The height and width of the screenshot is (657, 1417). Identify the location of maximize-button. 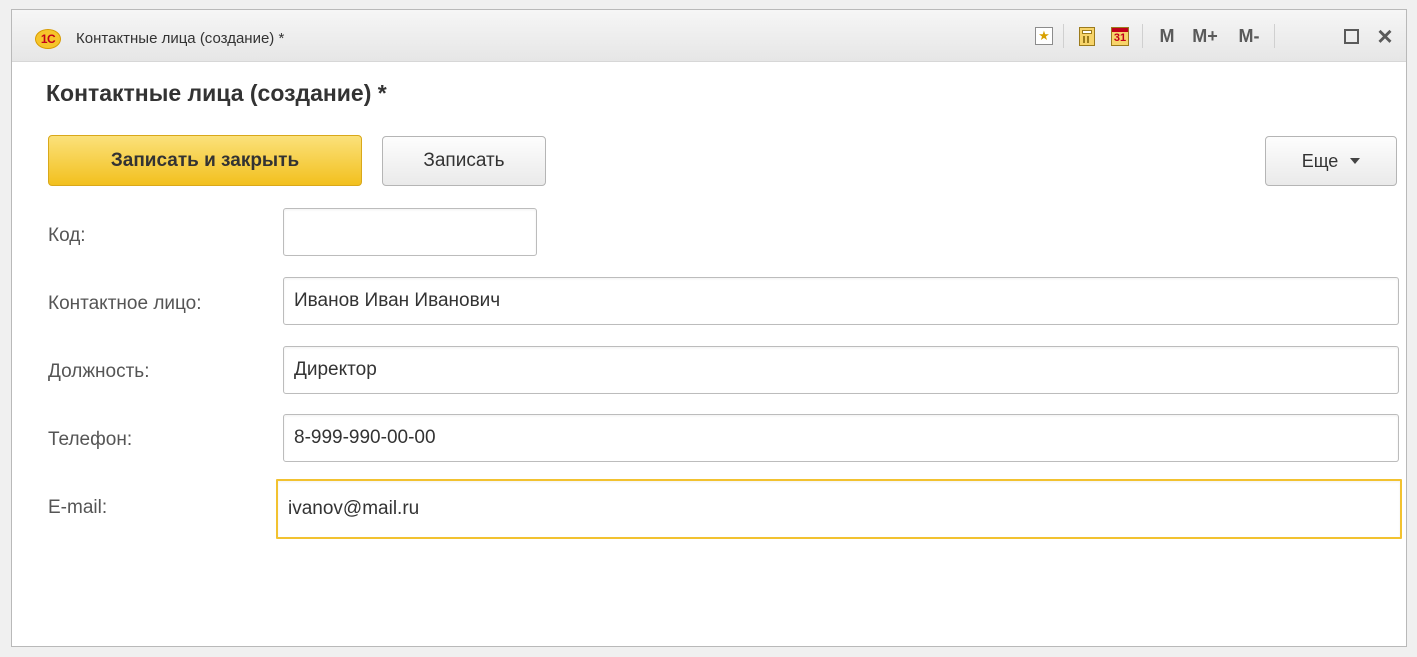
(1351, 36).